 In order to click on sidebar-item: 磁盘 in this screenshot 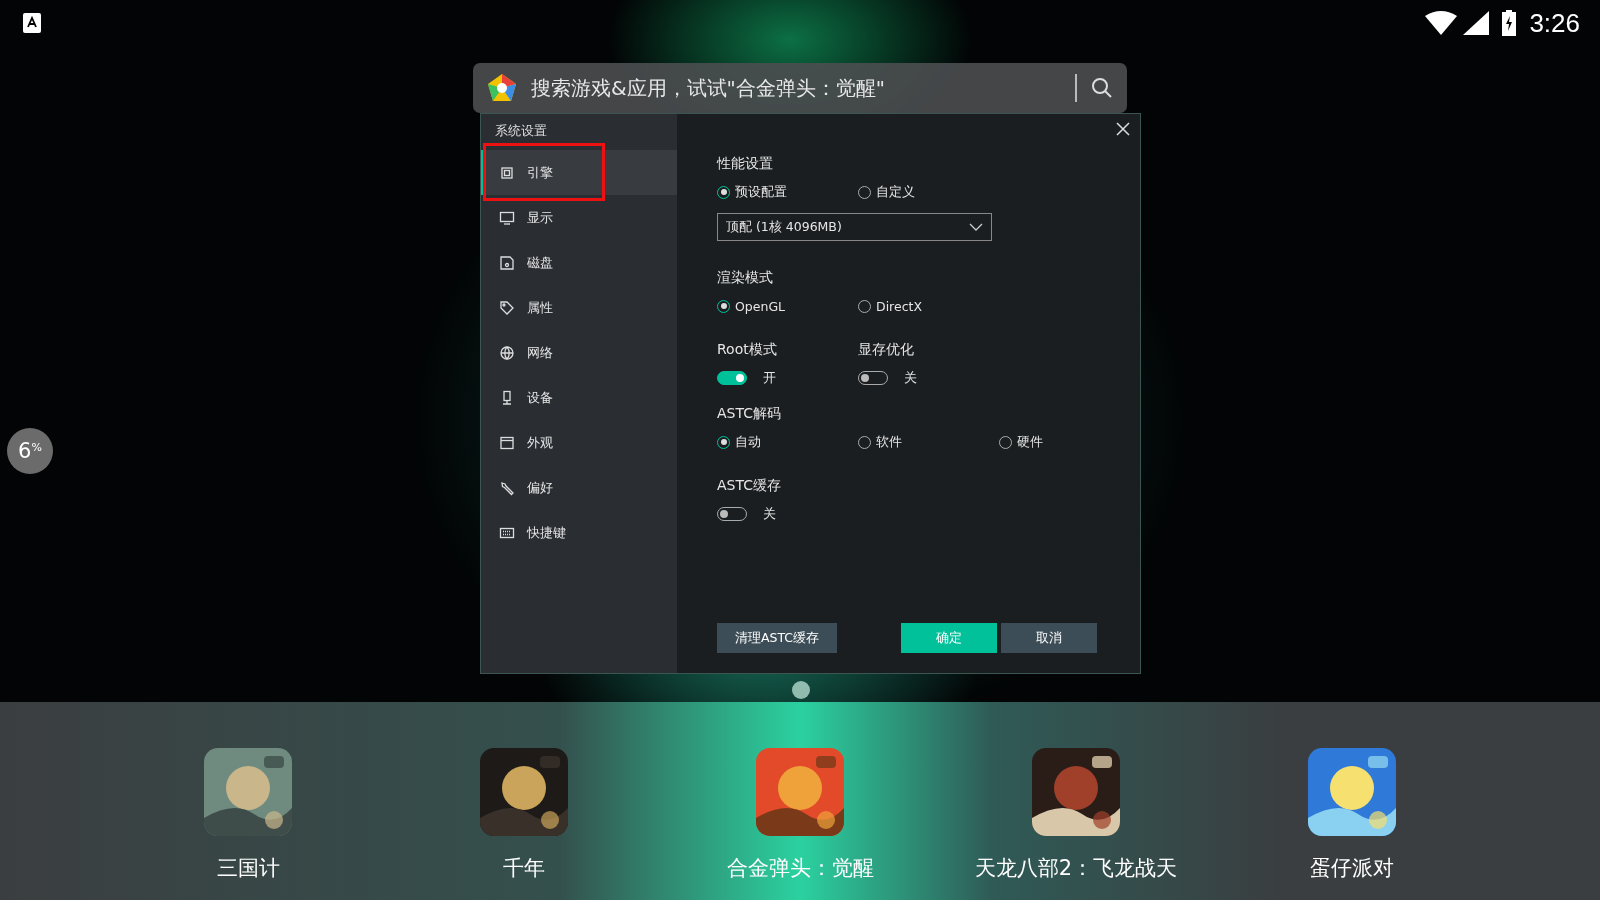, I will do `click(579, 262)`.